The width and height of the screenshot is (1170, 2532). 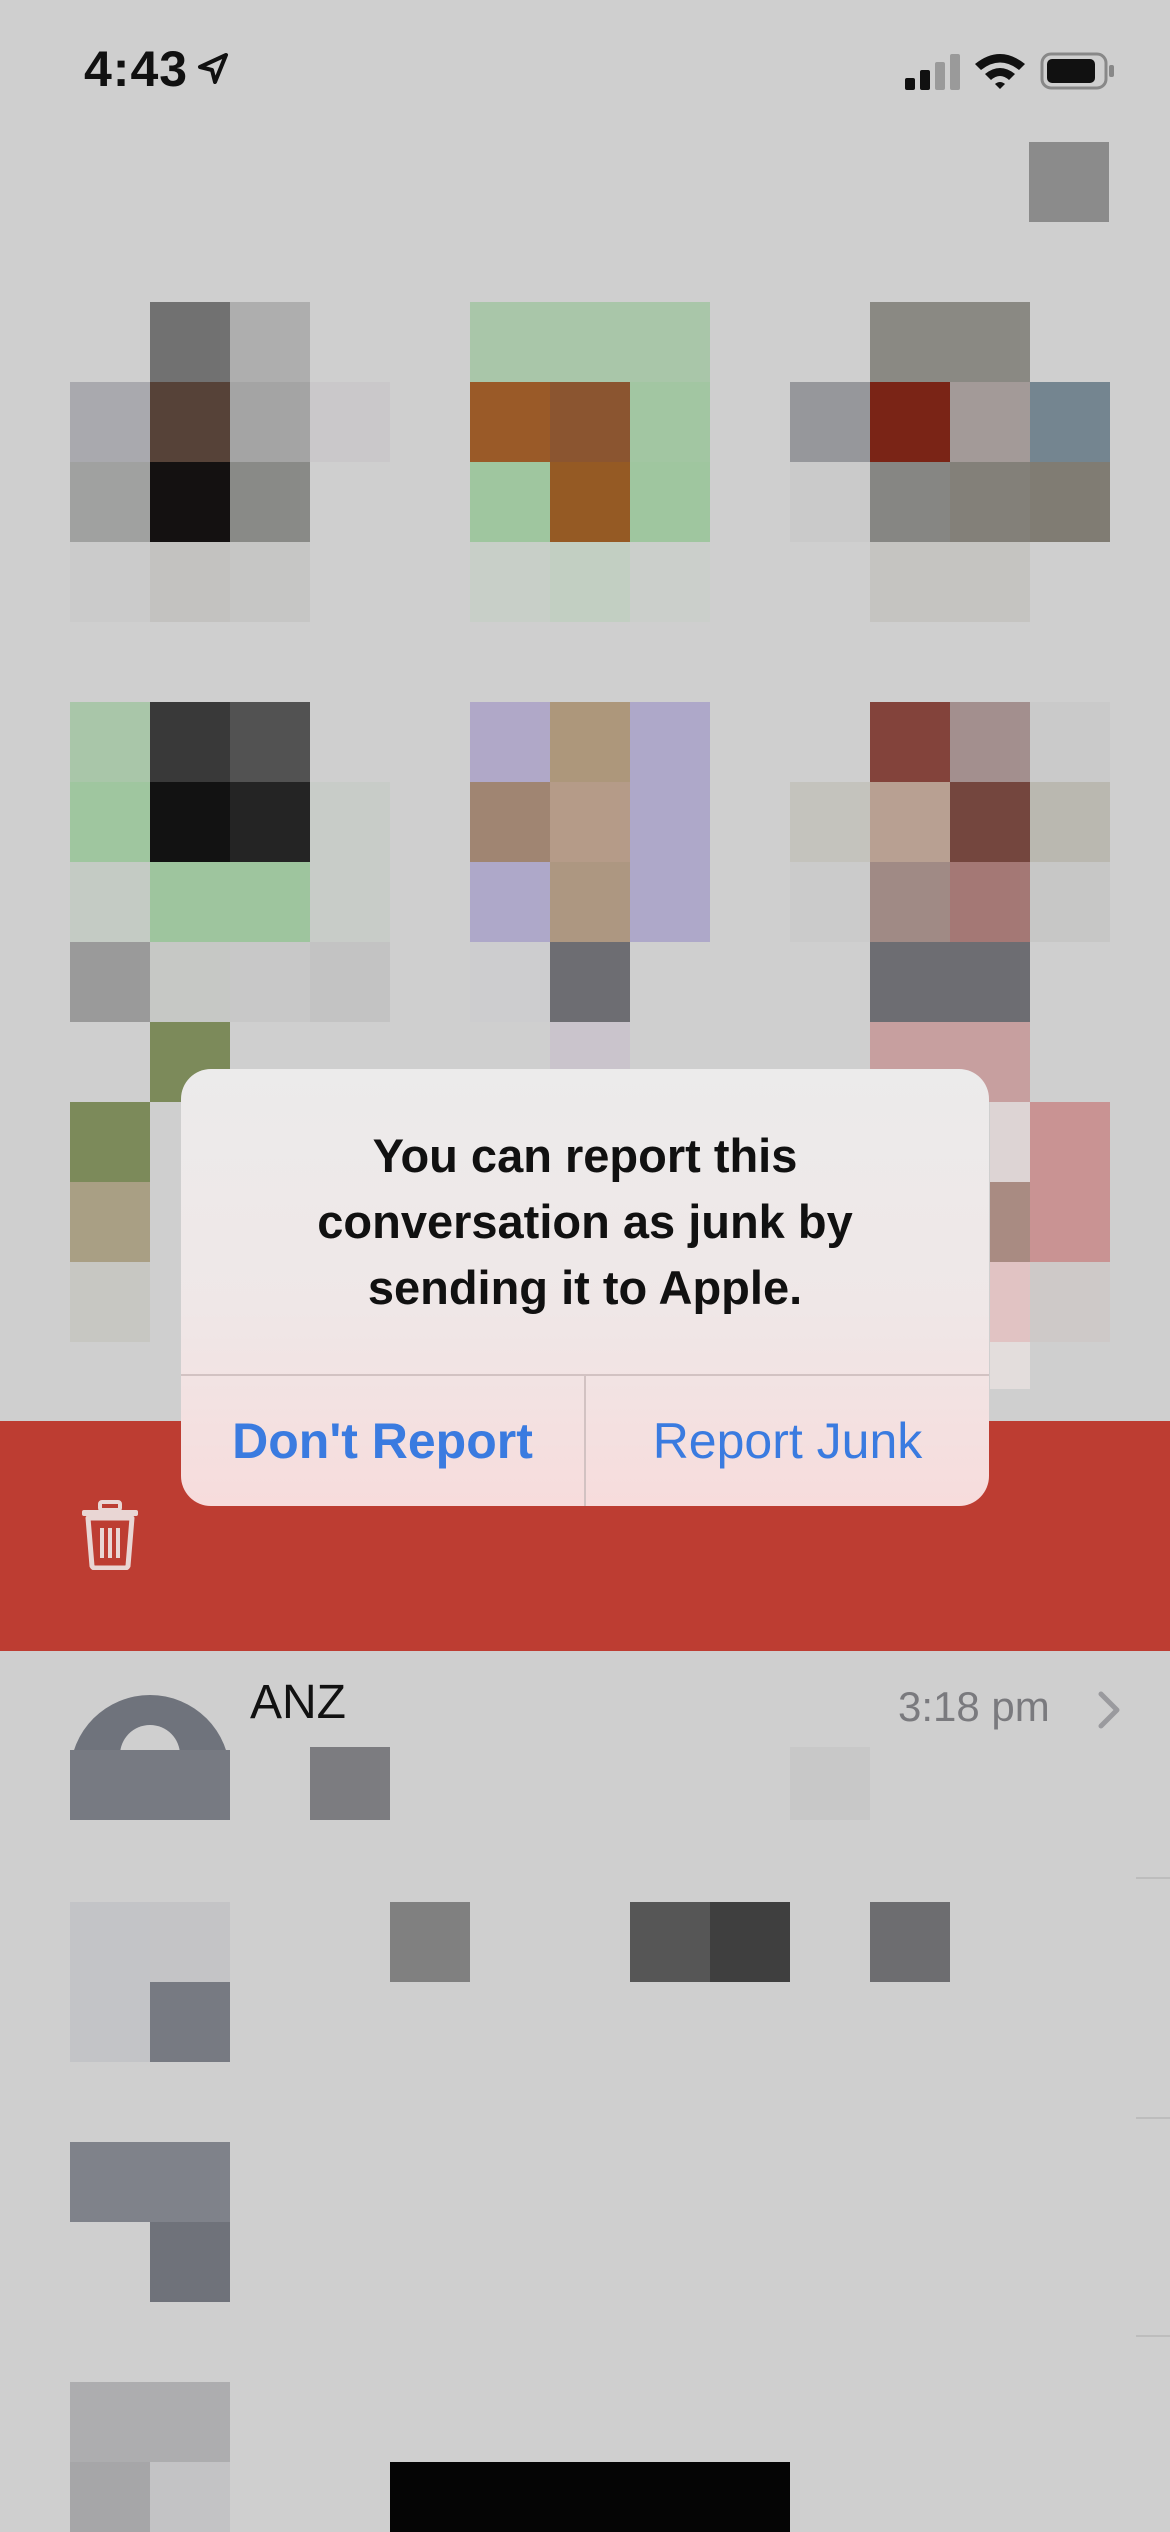 I want to click on chevron-right-icon, so click(x=1109, y=1710).